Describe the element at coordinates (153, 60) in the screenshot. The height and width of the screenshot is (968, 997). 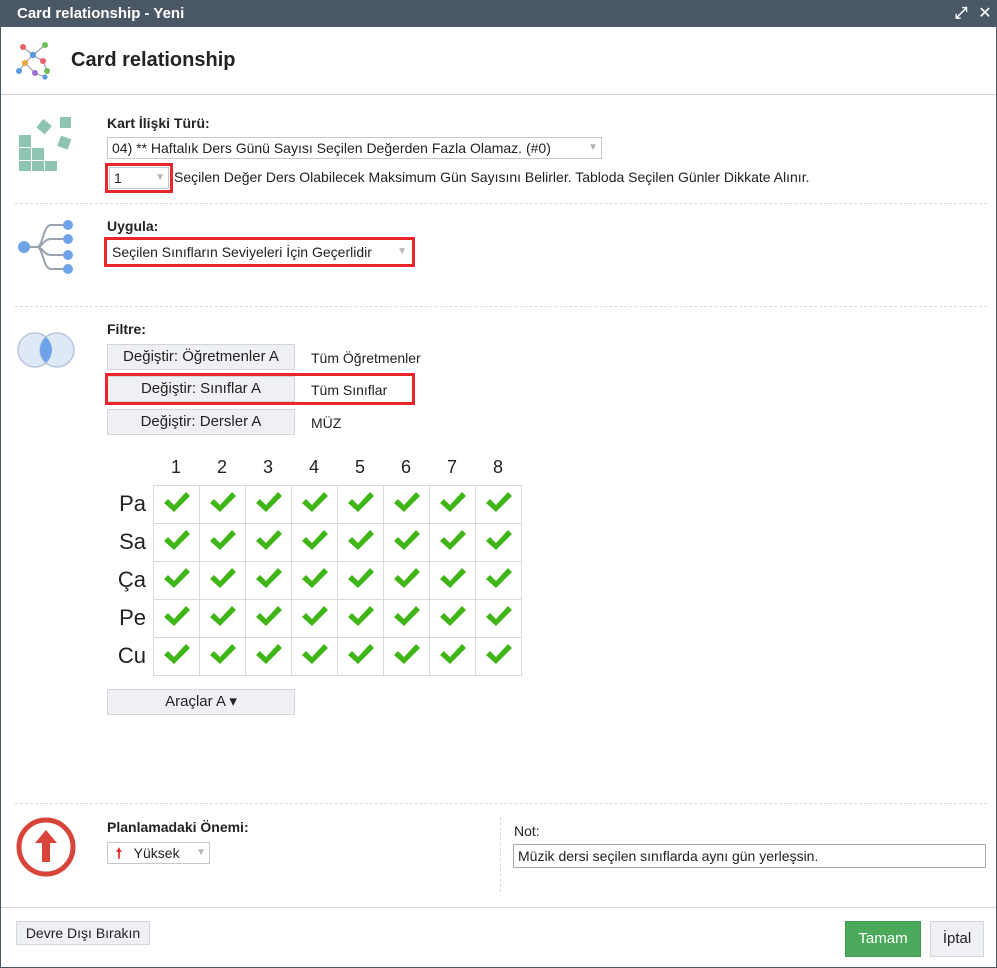
I see `dialog-title: Card relationship` at that location.